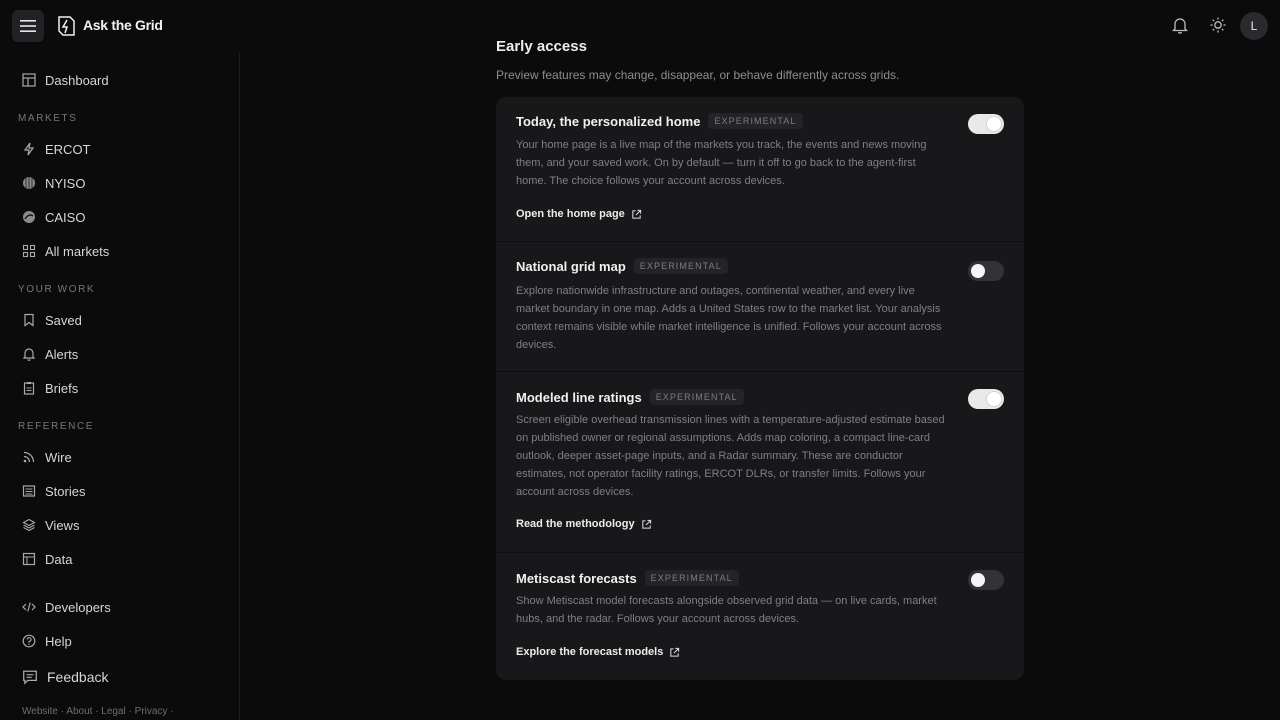 This screenshot has height=720, width=1280. I want to click on sidebar-item-label: Developers, so click(78, 607).